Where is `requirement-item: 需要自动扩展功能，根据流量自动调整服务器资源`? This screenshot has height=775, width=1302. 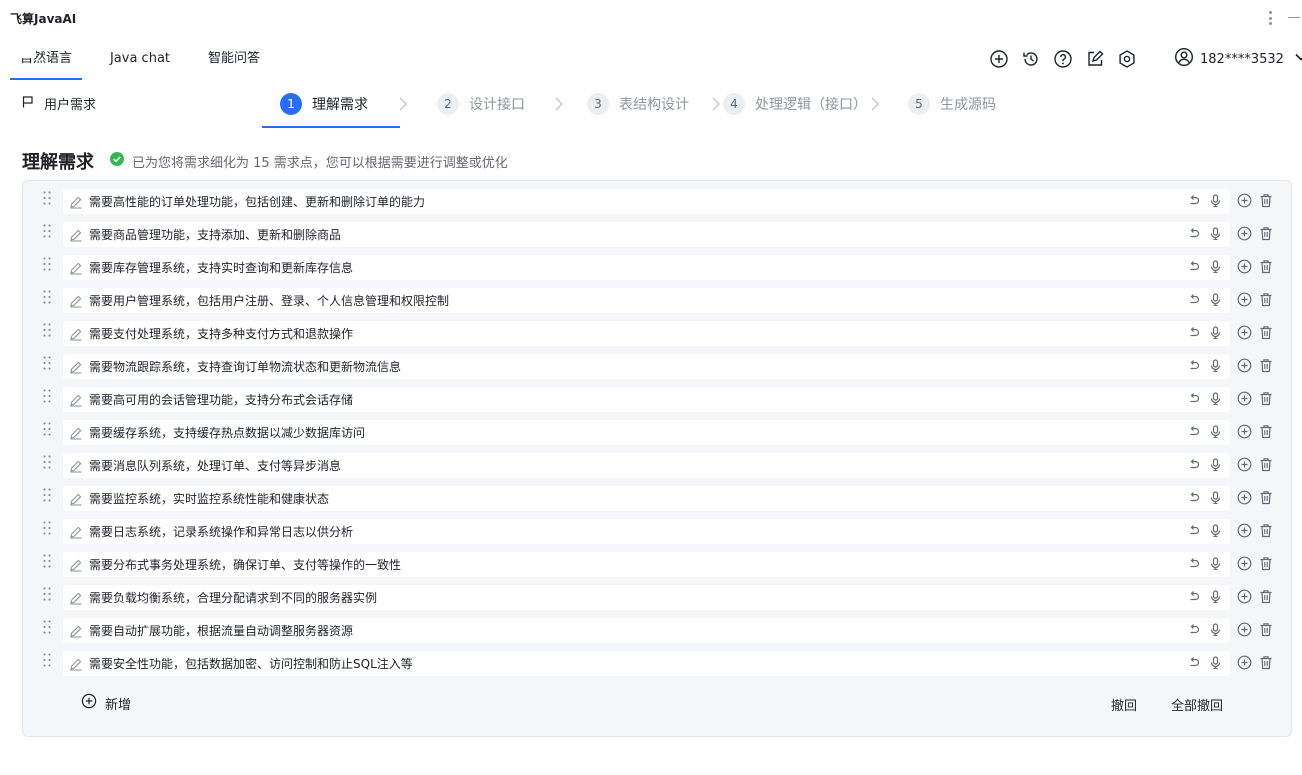 requirement-item: 需要自动扩展功能，根据流量自动调整服务器资源 is located at coordinates (646, 630).